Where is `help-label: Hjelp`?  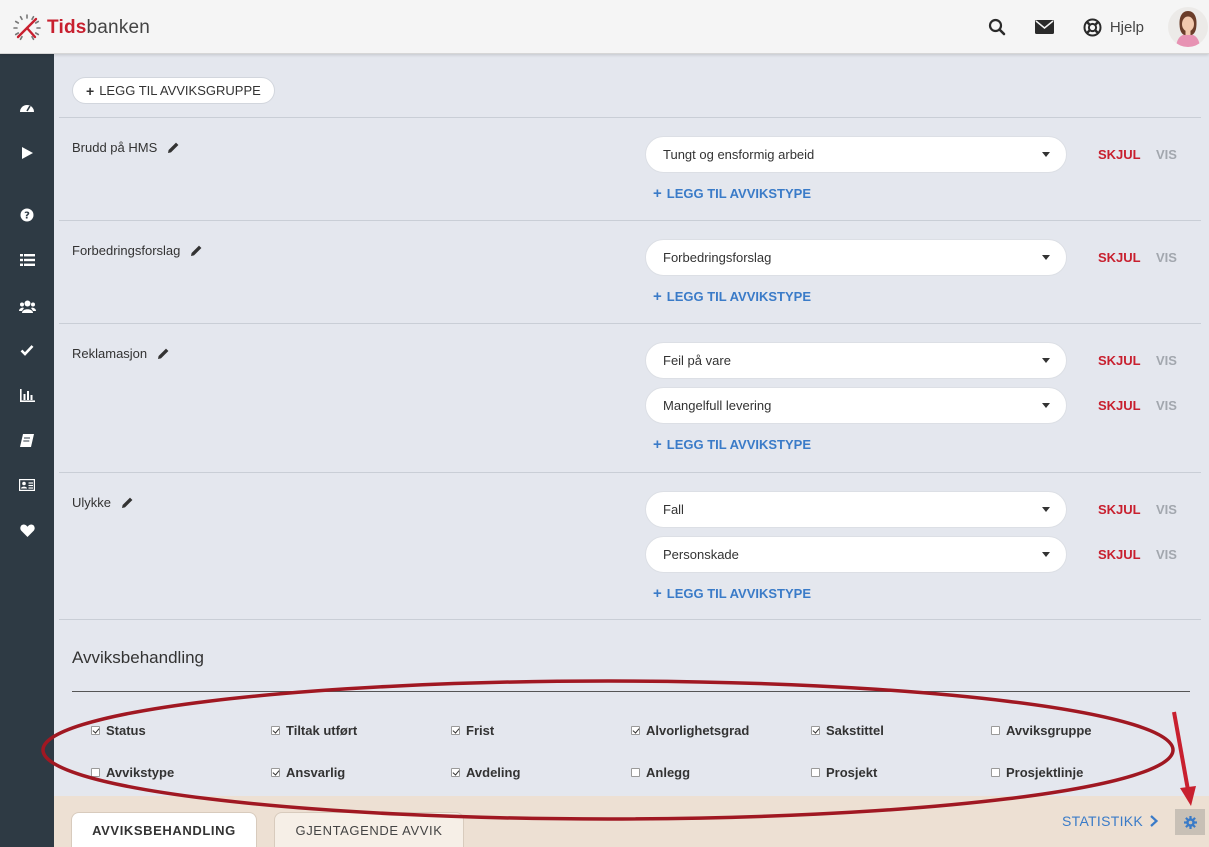
help-label: Hjelp is located at coordinates (1126, 27).